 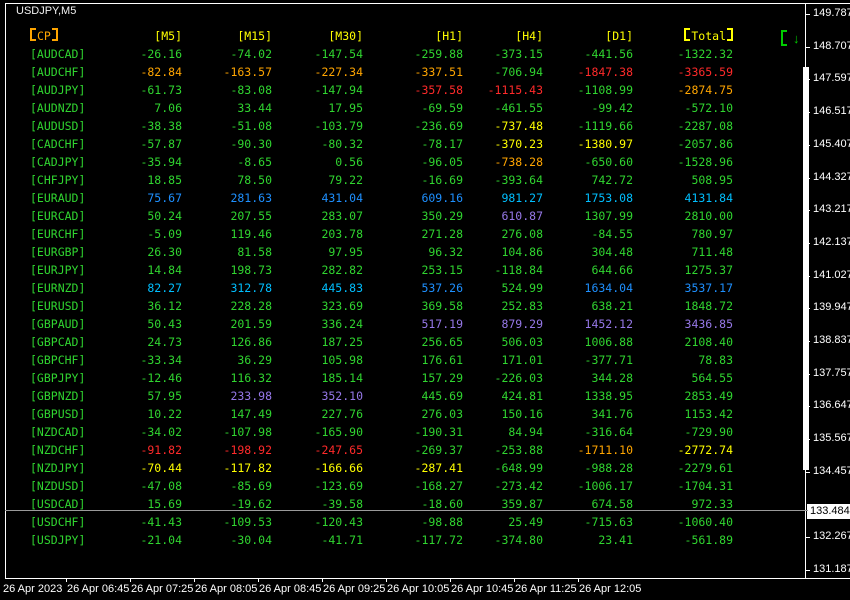 I want to click on value-cell: -21.04, so click(x=161, y=540).